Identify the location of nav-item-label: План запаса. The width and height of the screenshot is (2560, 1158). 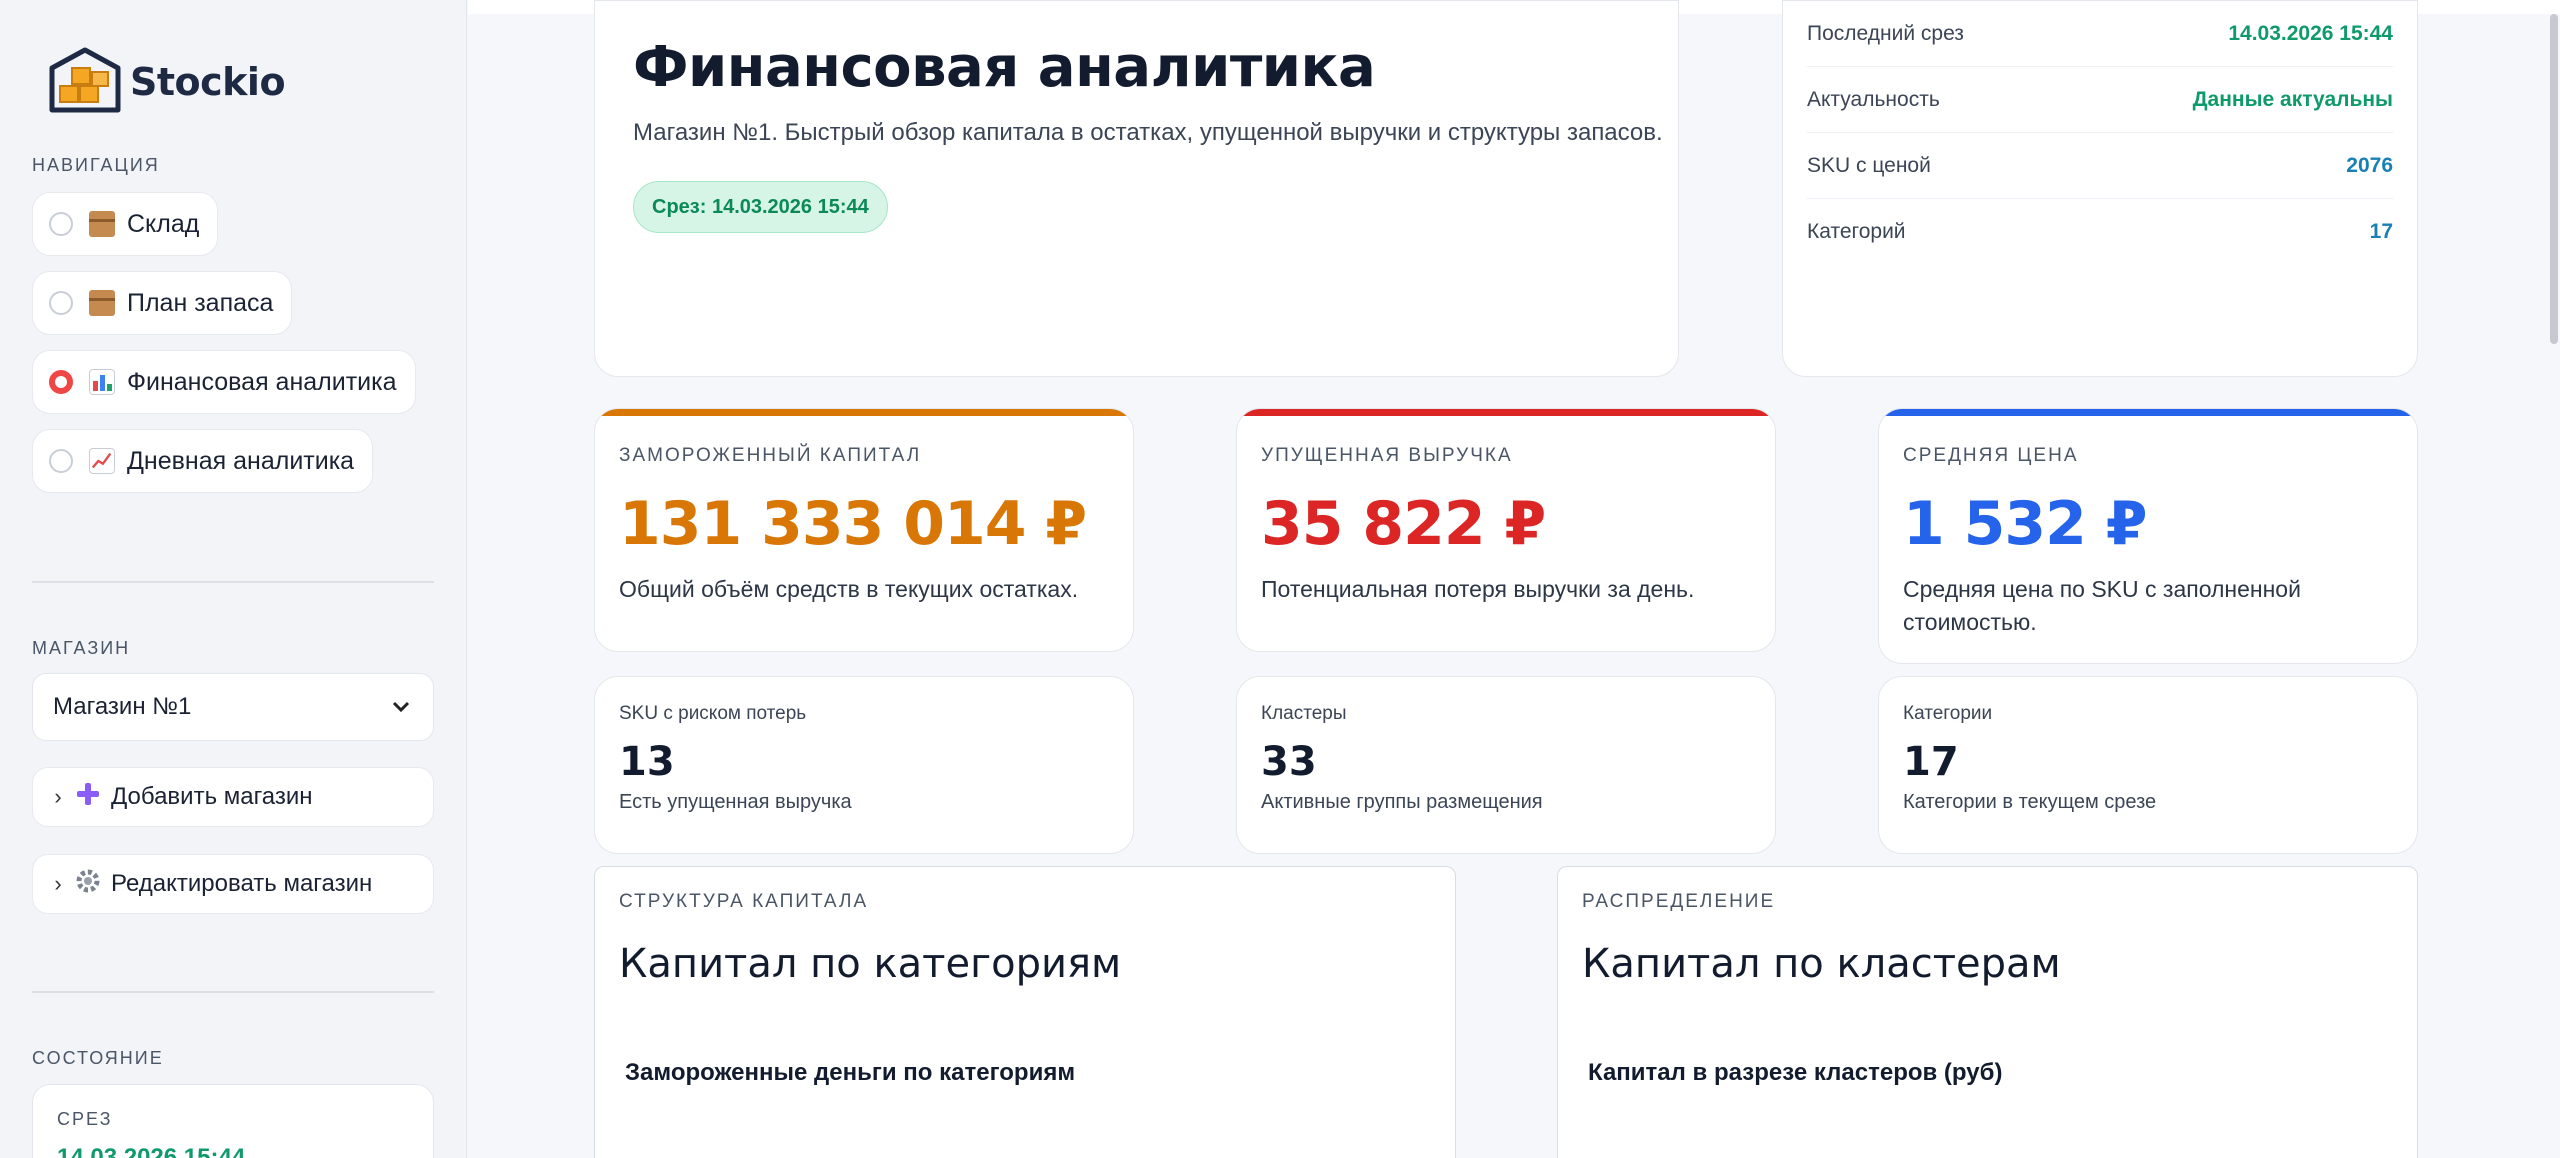
(200, 302).